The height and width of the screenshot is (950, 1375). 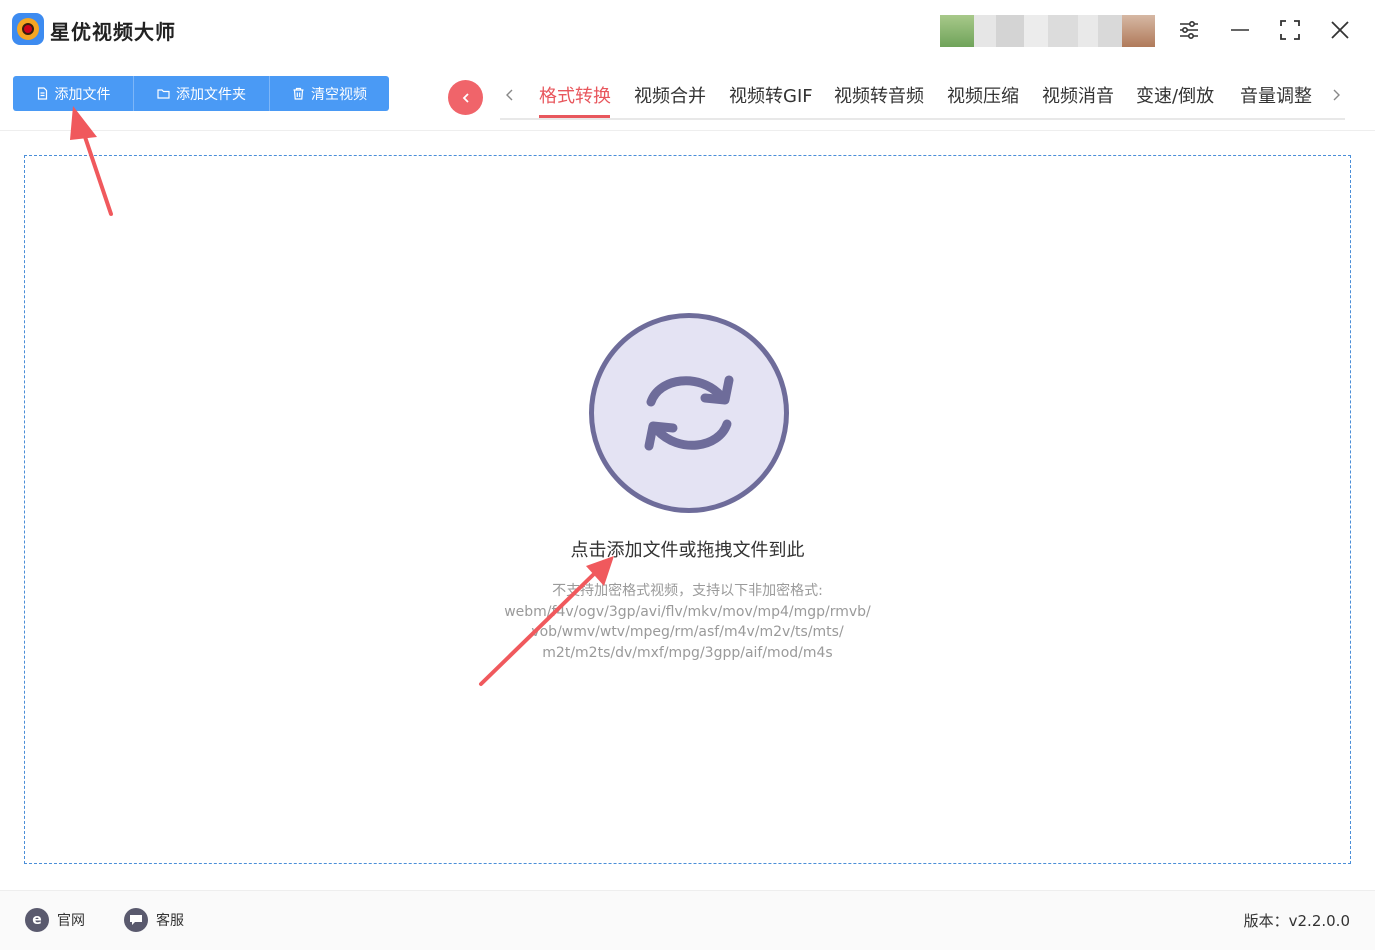 I want to click on support-label: 客服, so click(x=170, y=921).